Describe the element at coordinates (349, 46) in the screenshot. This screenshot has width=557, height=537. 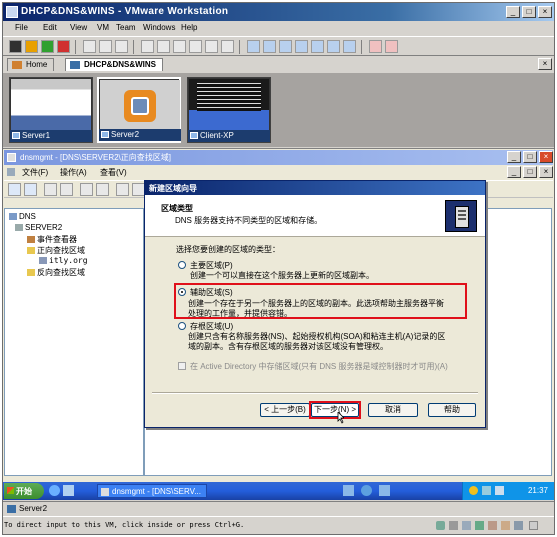
I see `thumbnail-bar-icon` at that location.